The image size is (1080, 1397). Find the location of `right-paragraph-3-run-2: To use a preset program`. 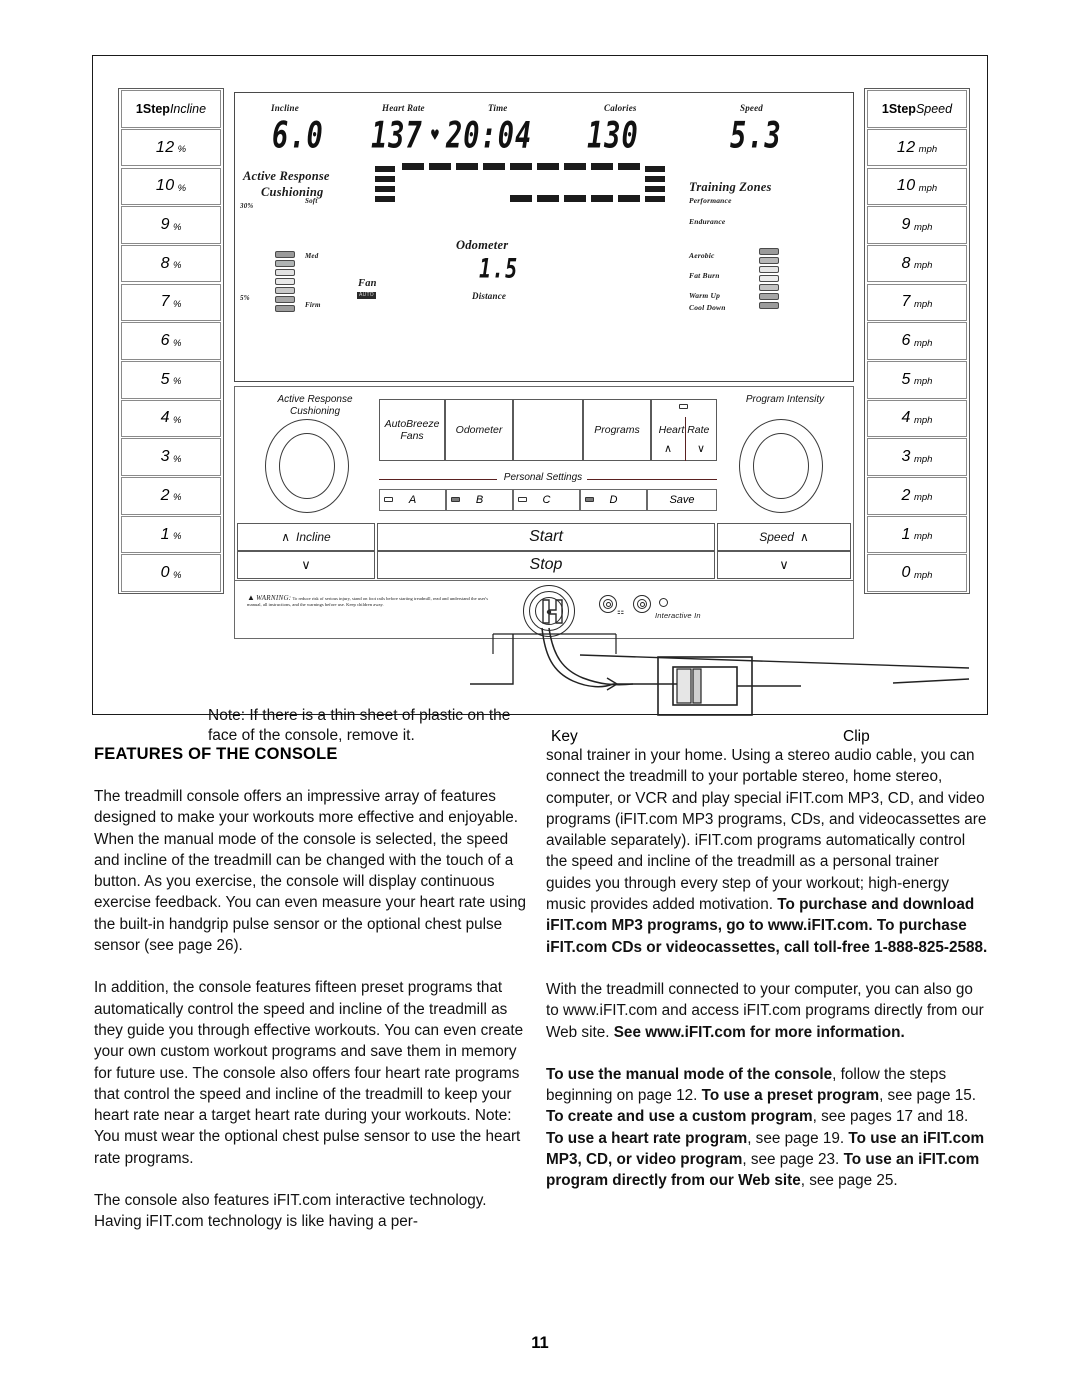

right-paragraph-3-run-2: To use a preset program is located at coordinates (790, 1096).